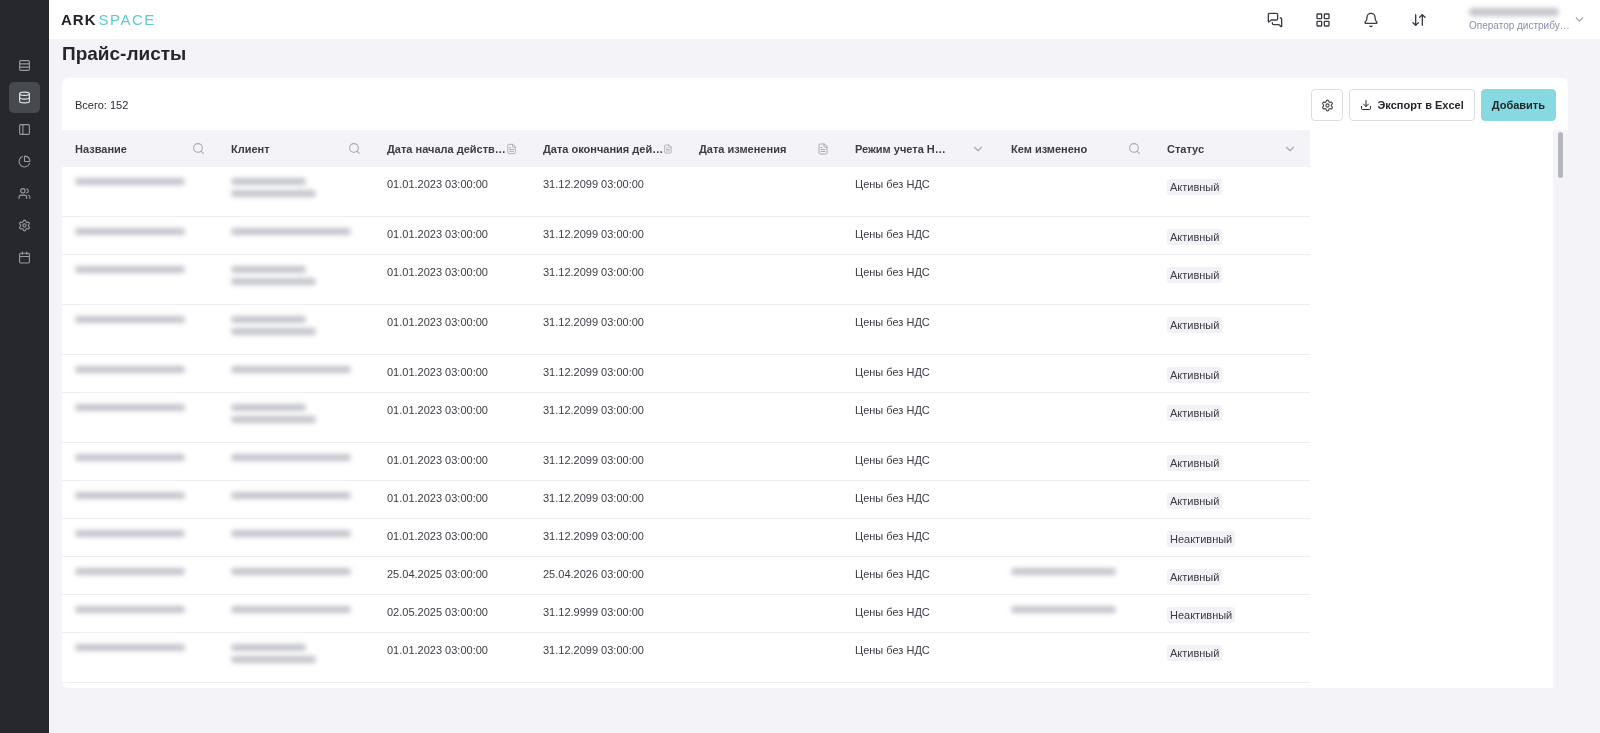  Describe the element at coordinates (1366, 105) in the screenshot. I see `download-icon` at that location.